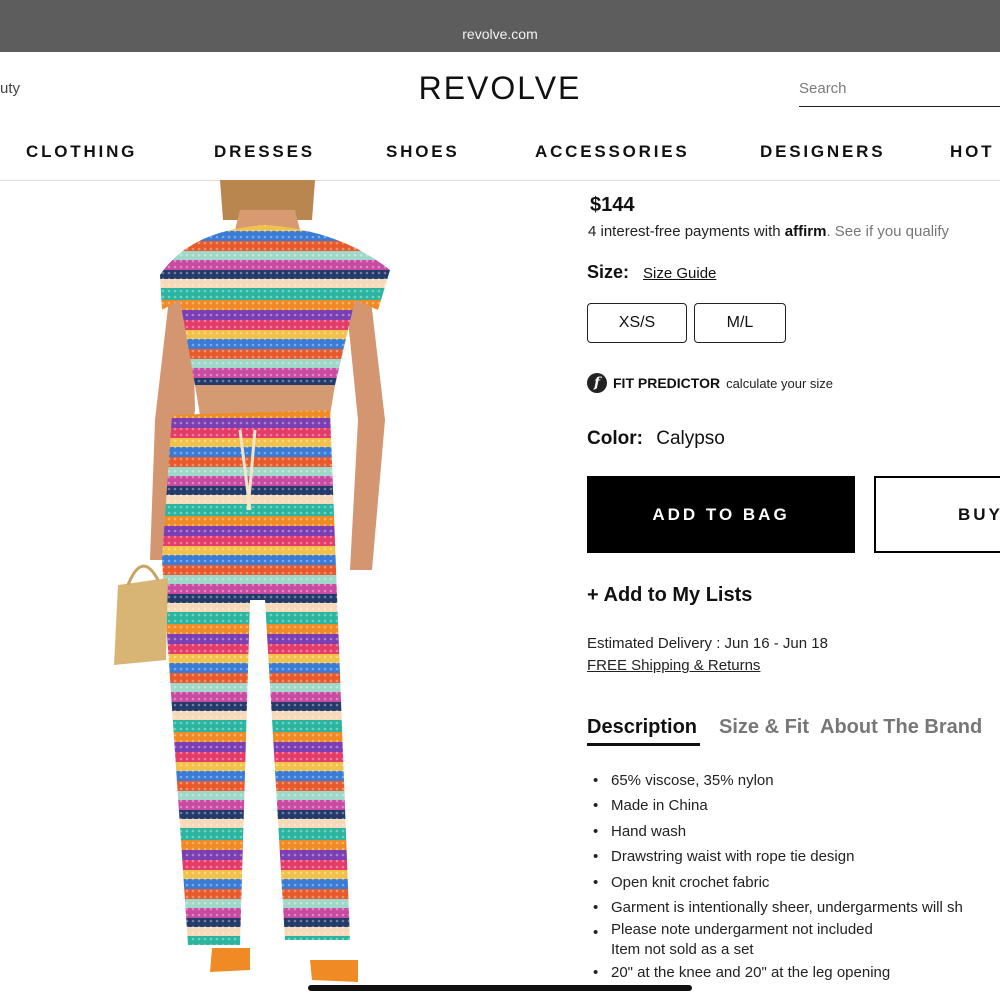 The image size is (1000, 1000). What do you see at coordinates (796, 806) in the screenshot?
I see `list-item: Made in China` at bounding box center [796, 806].